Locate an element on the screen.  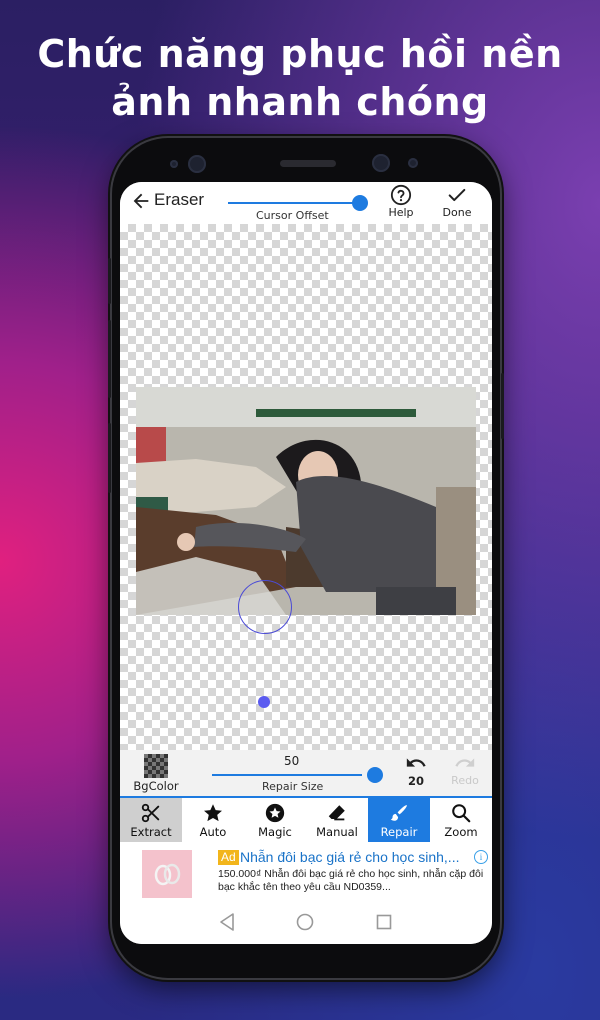
search-icon is located at coordinates (461, 813).